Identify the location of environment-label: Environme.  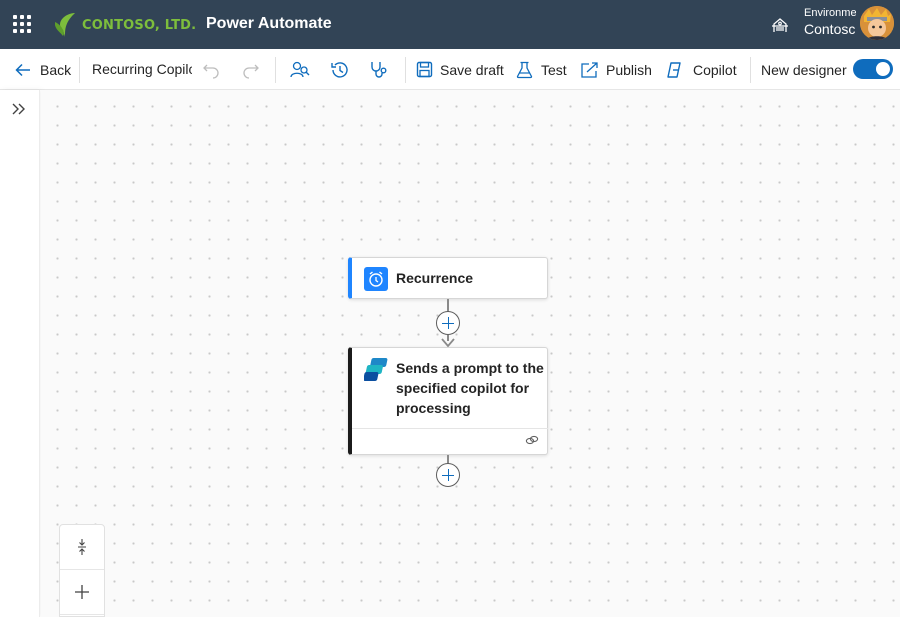
(830, 13).